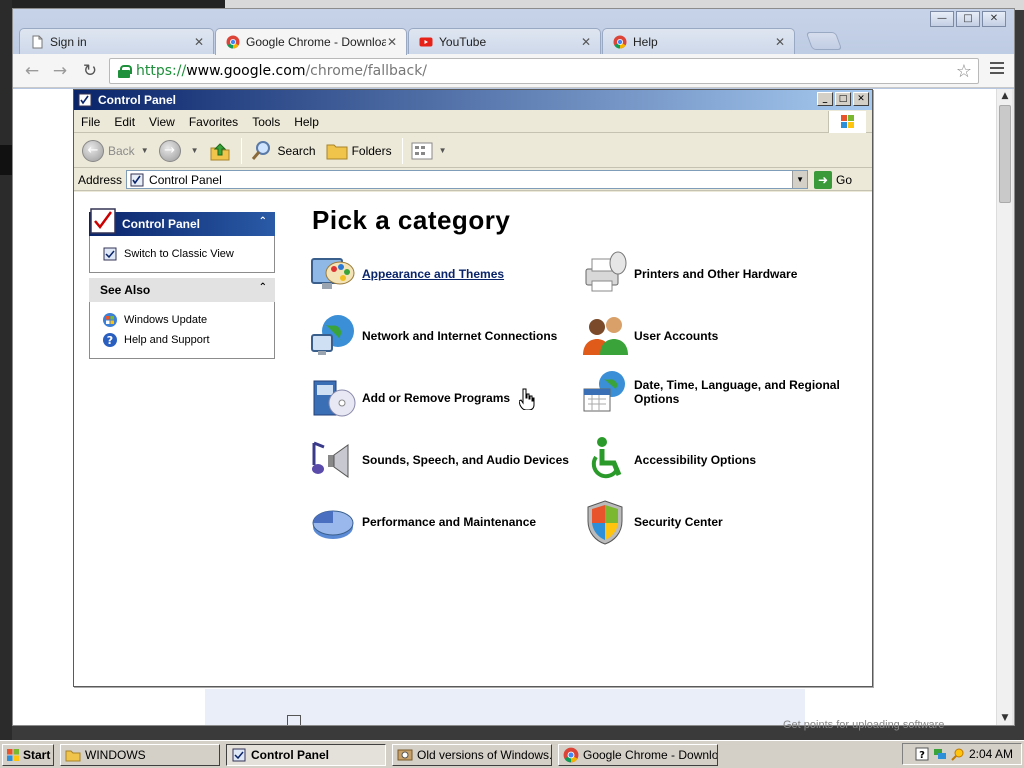 The height and width of the screenshot is (768, 1024). Describe the element at coordinates (958, 754) in the screenshot. I see `search-tray-icon` at that location.